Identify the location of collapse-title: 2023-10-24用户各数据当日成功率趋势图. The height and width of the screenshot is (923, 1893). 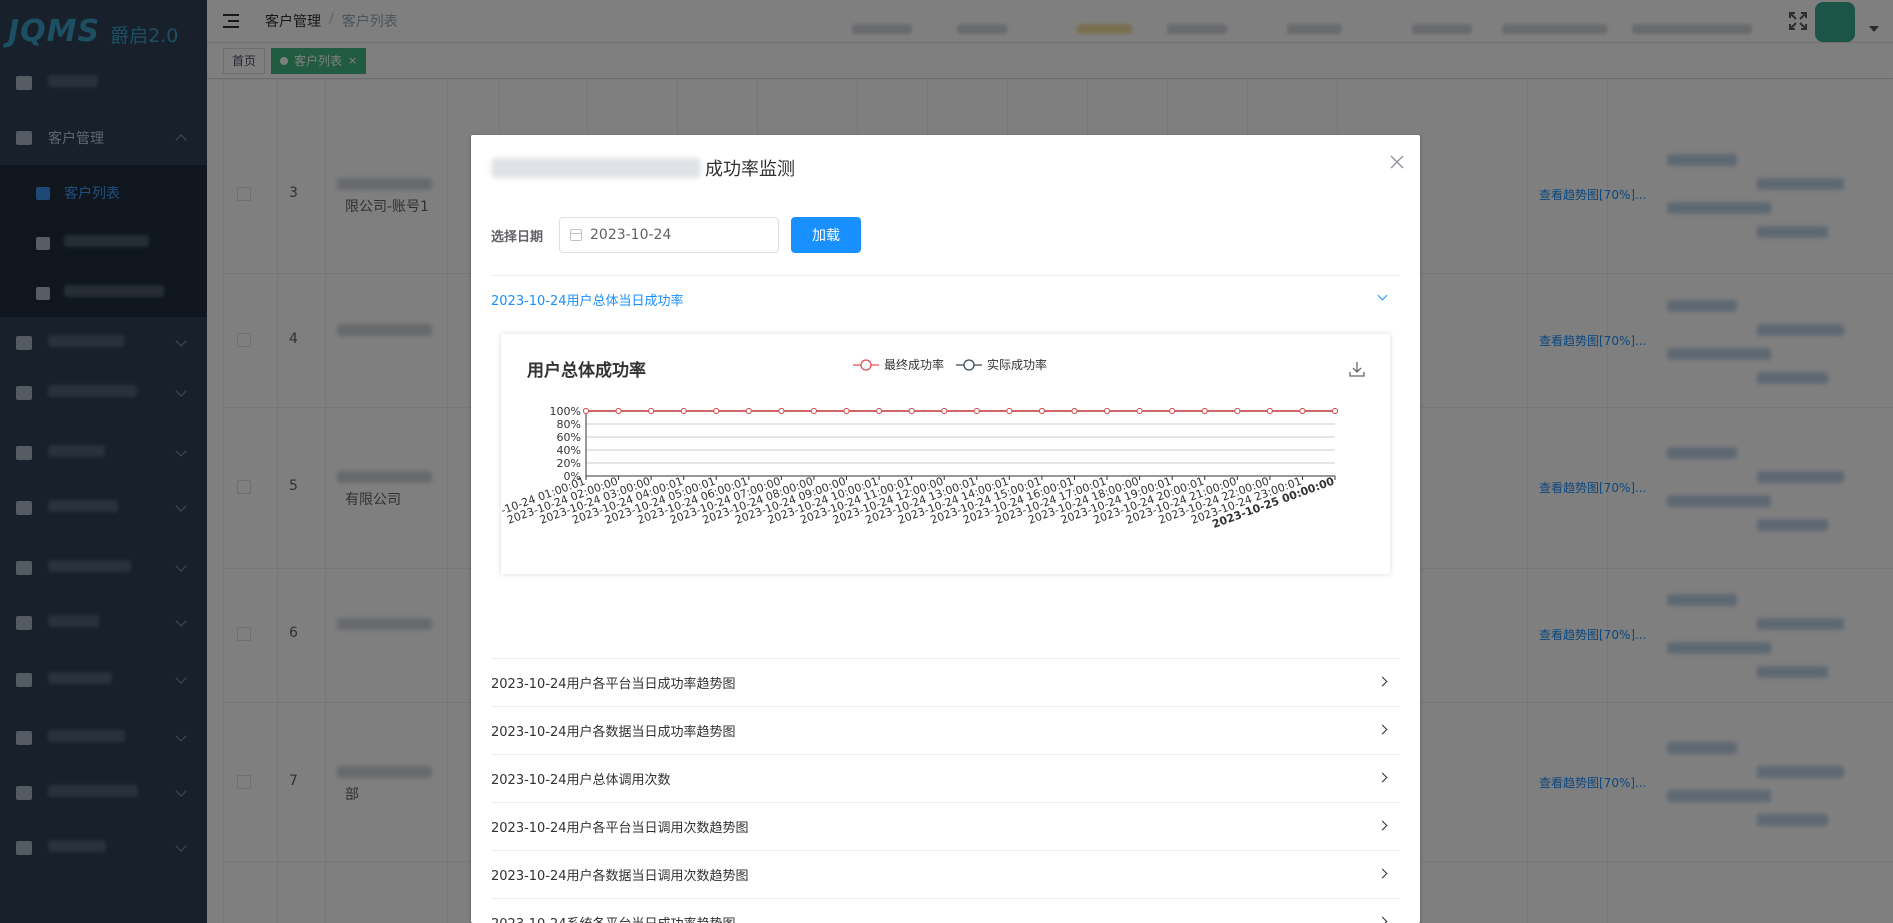
(613, 732).